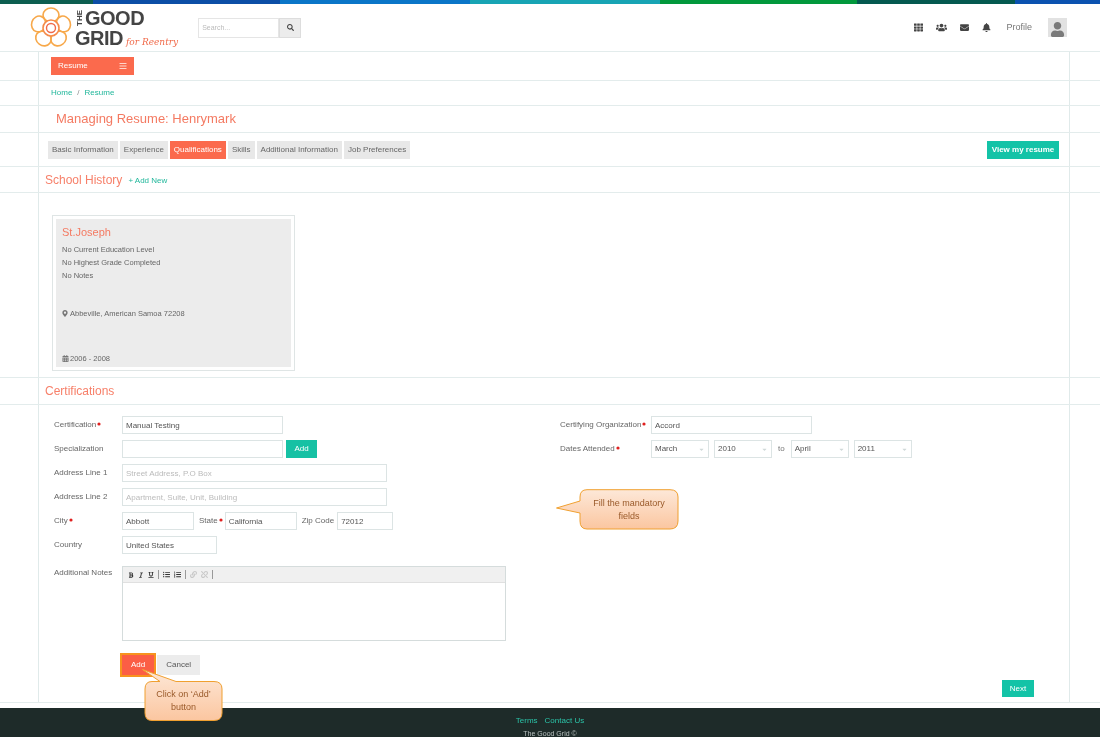 This screenshot has width=1100, height=737. What do you see at coordinates (1019, 27) in the screenshot?
I see `profile-link: Profile` at bounding box center [1019, 27].